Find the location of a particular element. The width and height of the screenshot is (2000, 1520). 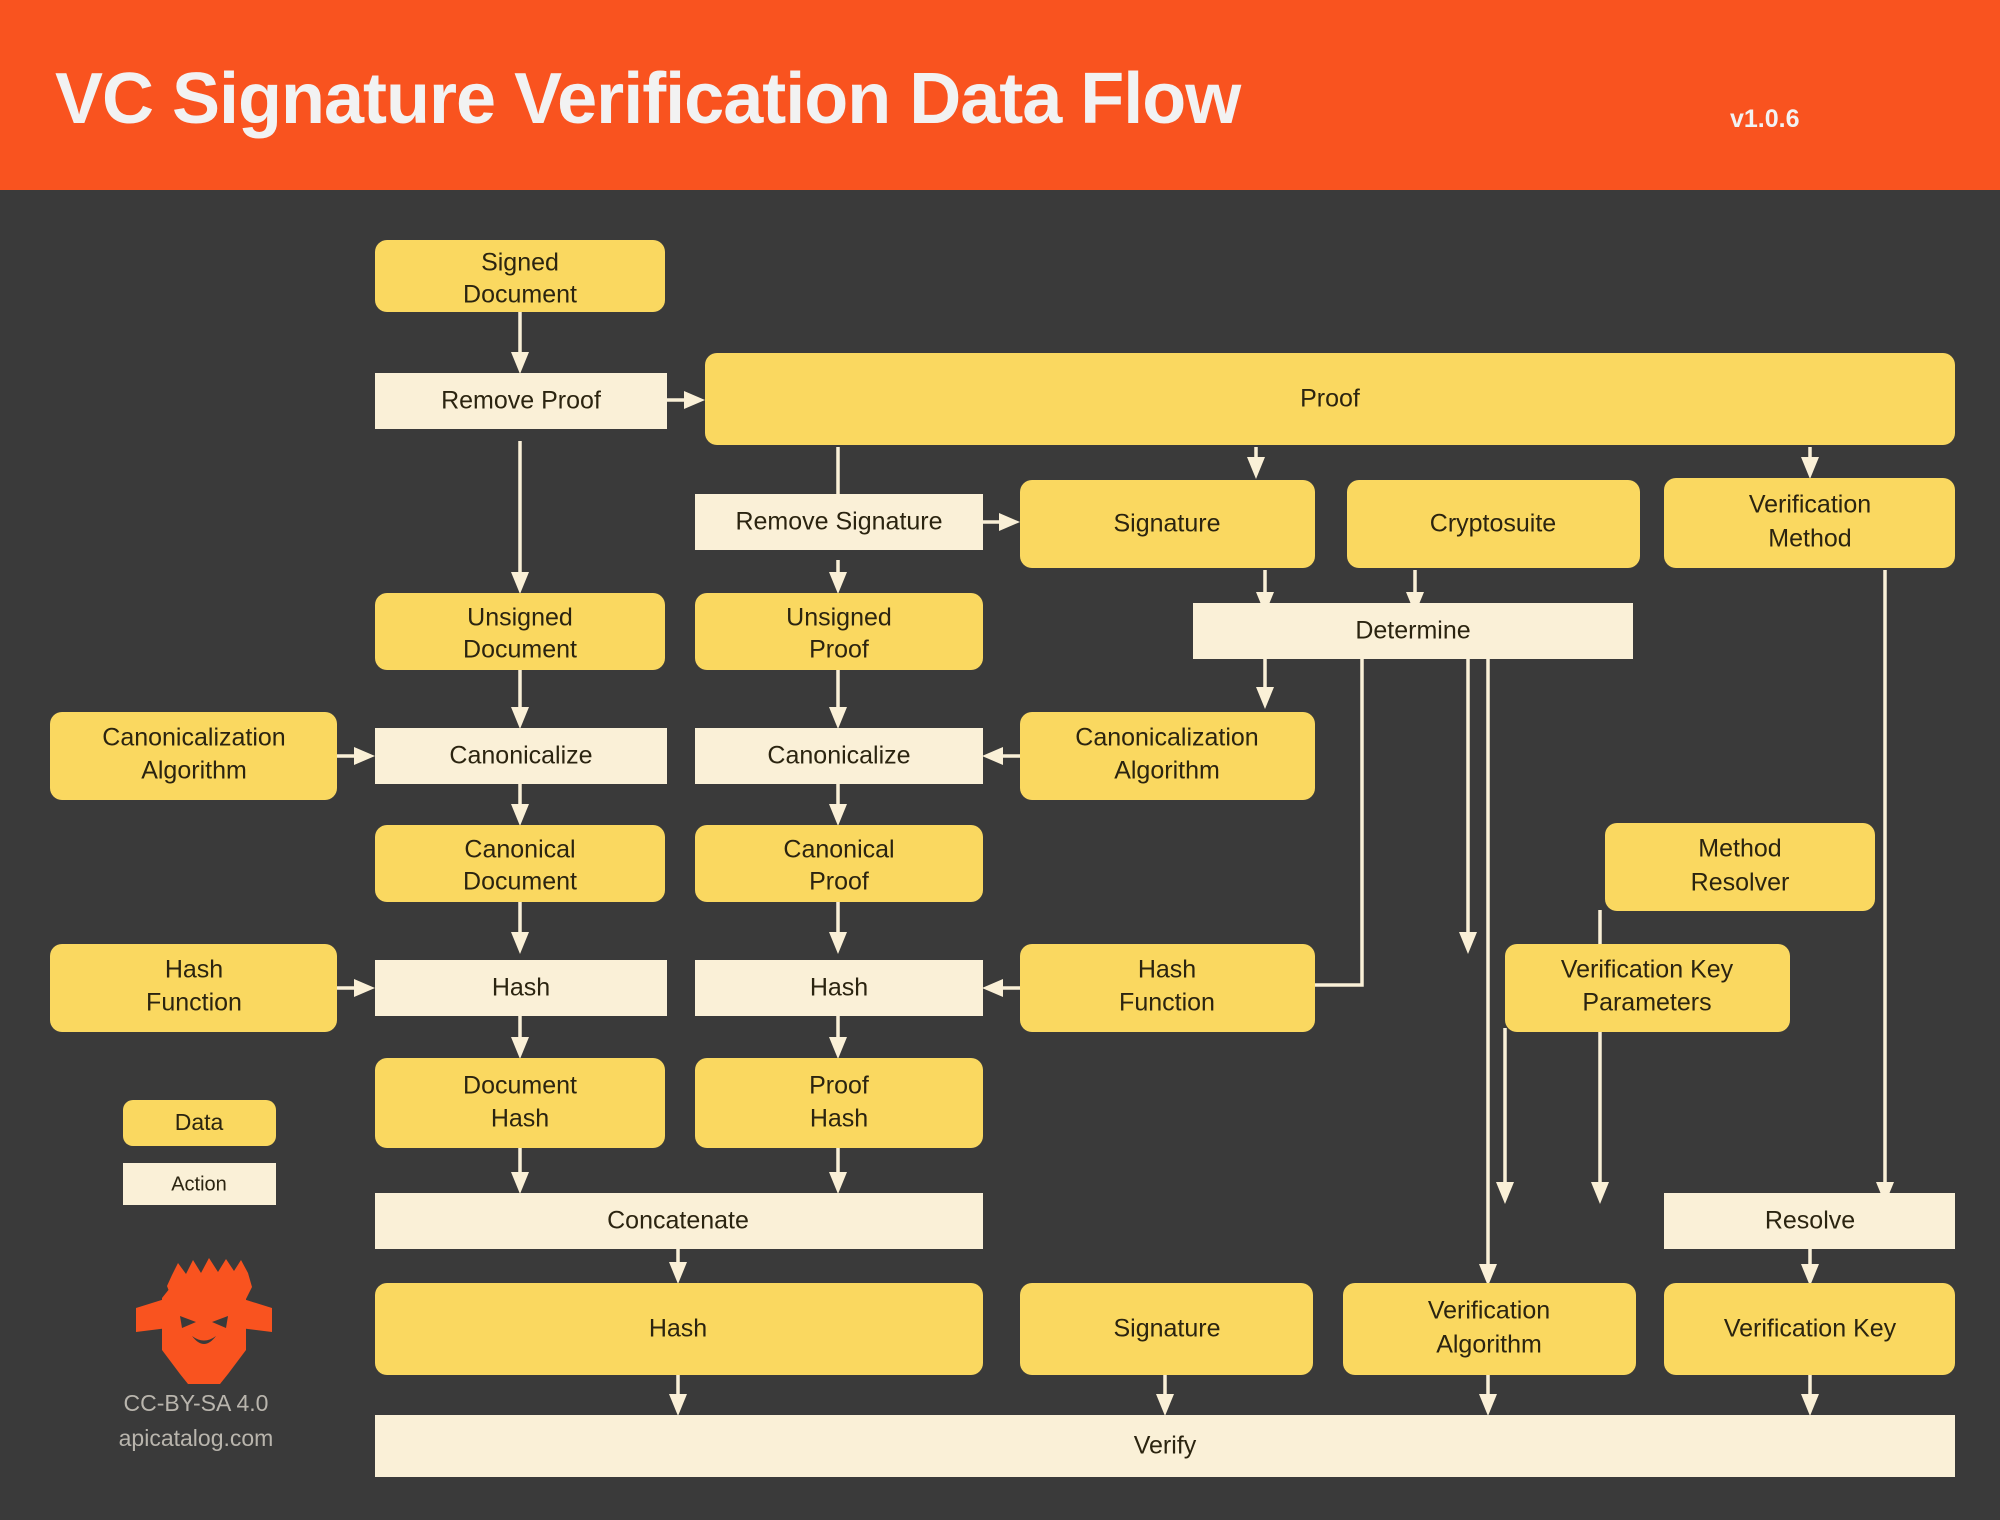

node-signature-bottom: Signature is located at coordinates (1166, 1329).